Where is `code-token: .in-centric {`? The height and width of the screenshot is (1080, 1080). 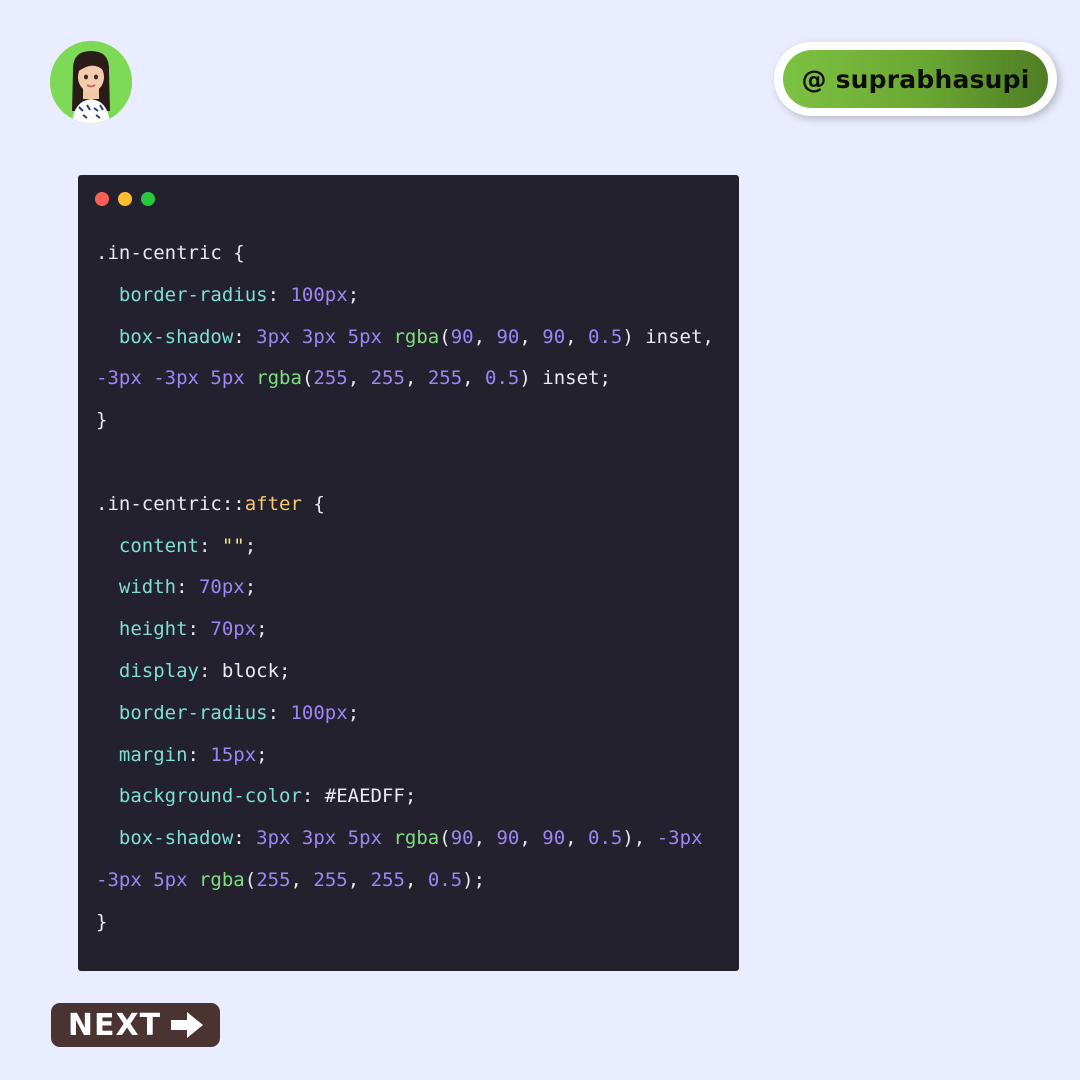 code-token: .in-centric { is located at coordinates (170, 253).